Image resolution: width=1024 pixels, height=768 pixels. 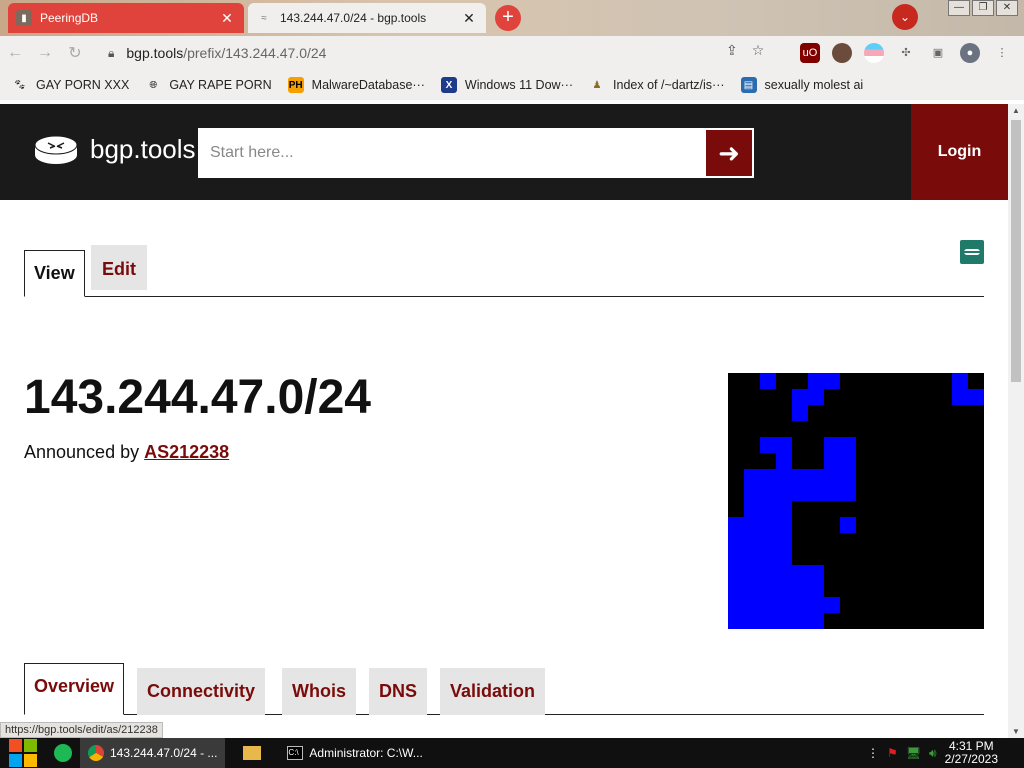 I want to click on doc-icon: ▤, so click(x=748, y=85).